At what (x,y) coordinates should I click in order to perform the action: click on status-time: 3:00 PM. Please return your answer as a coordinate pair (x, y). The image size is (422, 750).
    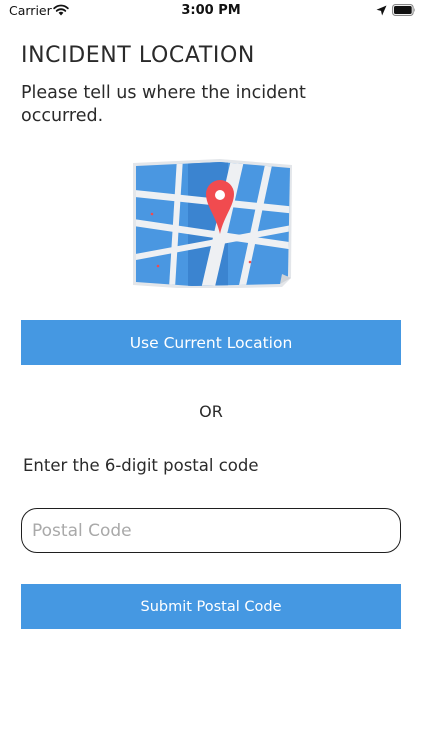
    Looking at the image, I should click on (211, 10).